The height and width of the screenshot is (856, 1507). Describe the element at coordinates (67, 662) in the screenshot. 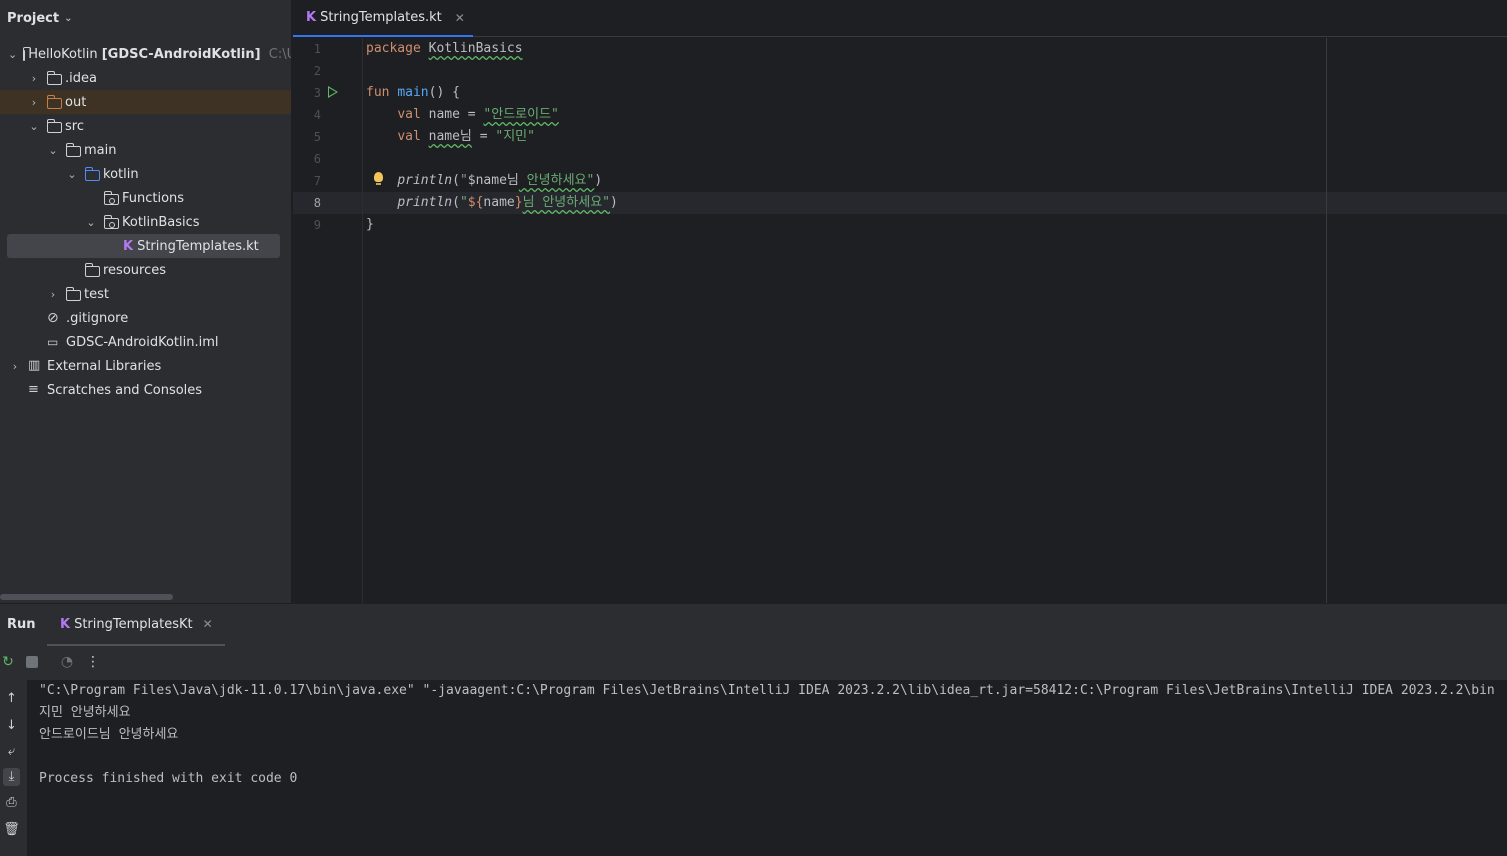

I see `dump-threads-icon: ◔` at that location.